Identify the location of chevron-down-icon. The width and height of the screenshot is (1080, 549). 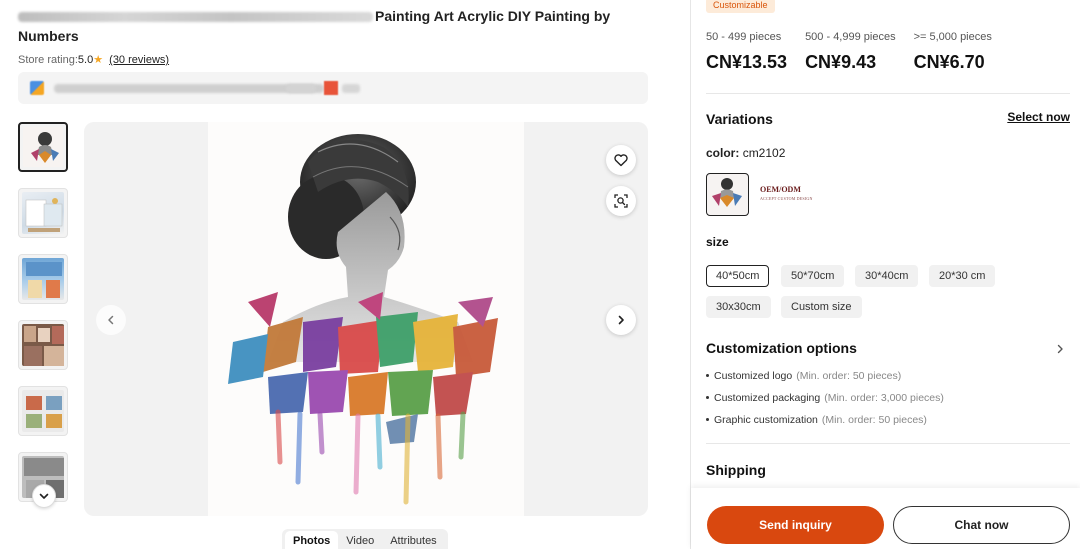
(44, 496).